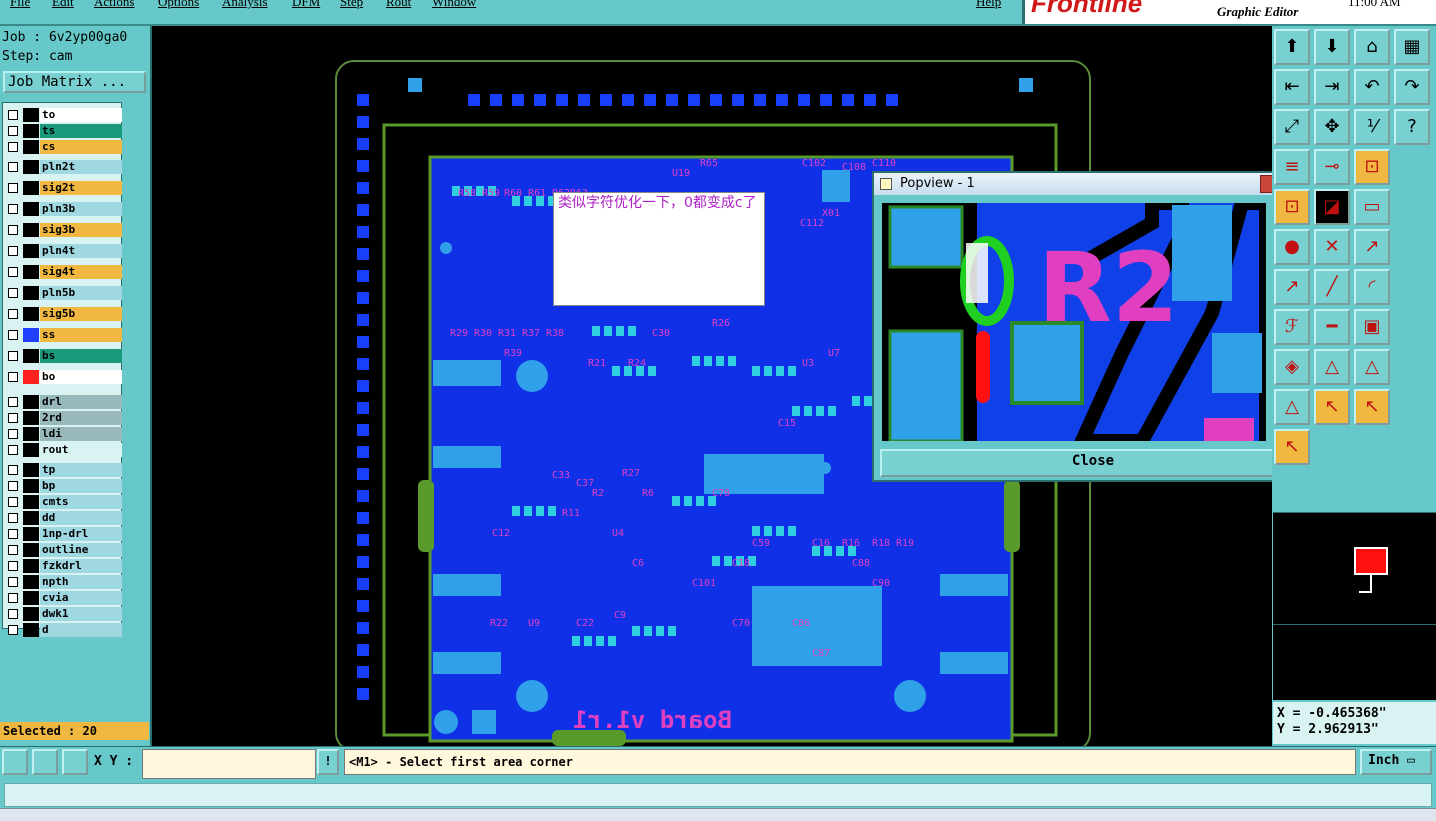 This screenshot has width=1436, height=821. Describe the element at coordinates (398, 5) in the screenshot. I see `menu-rout: Rout` at that location.